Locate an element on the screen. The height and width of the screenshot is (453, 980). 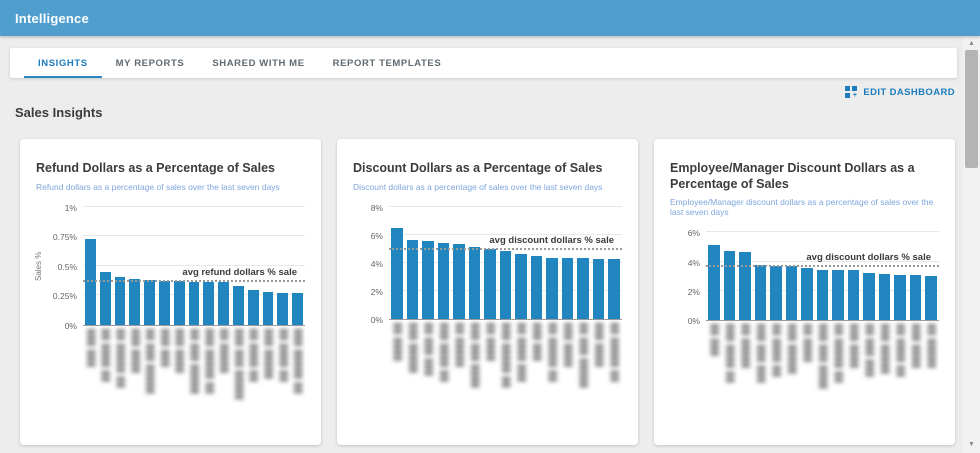
x-tick-label-blurred: ██ ███ ███ is located at coordinates (869, 351).